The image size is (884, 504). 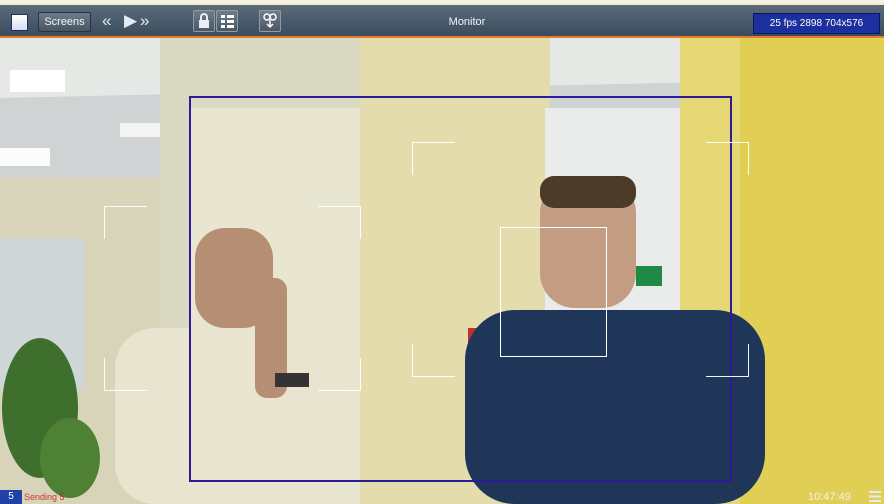 I want to click on menu-icon, so click(x=875, y=496).